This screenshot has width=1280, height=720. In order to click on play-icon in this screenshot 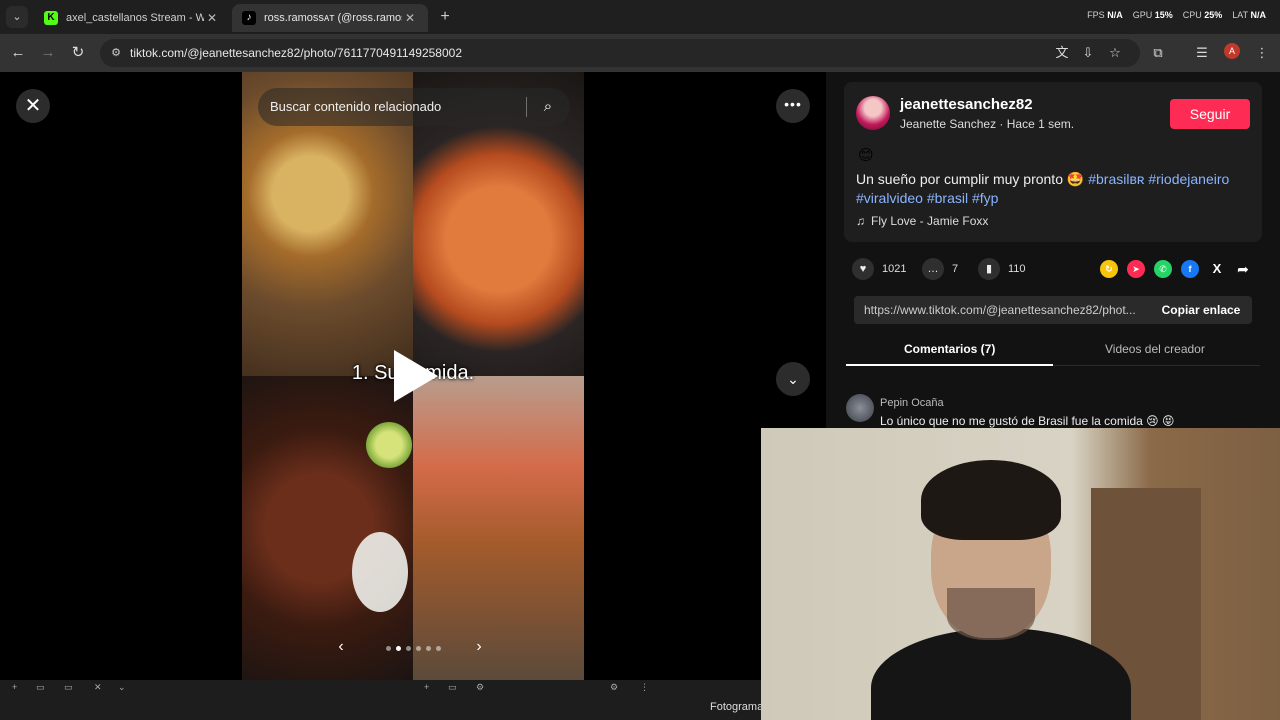, I will do `click(416, 376)`.